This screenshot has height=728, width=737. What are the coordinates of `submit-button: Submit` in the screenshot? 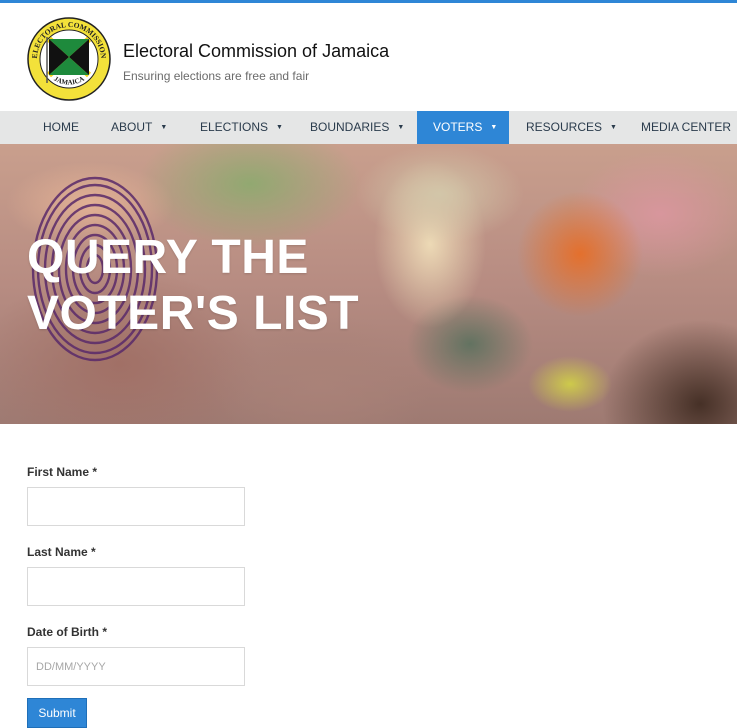 It's located at (57, 713).